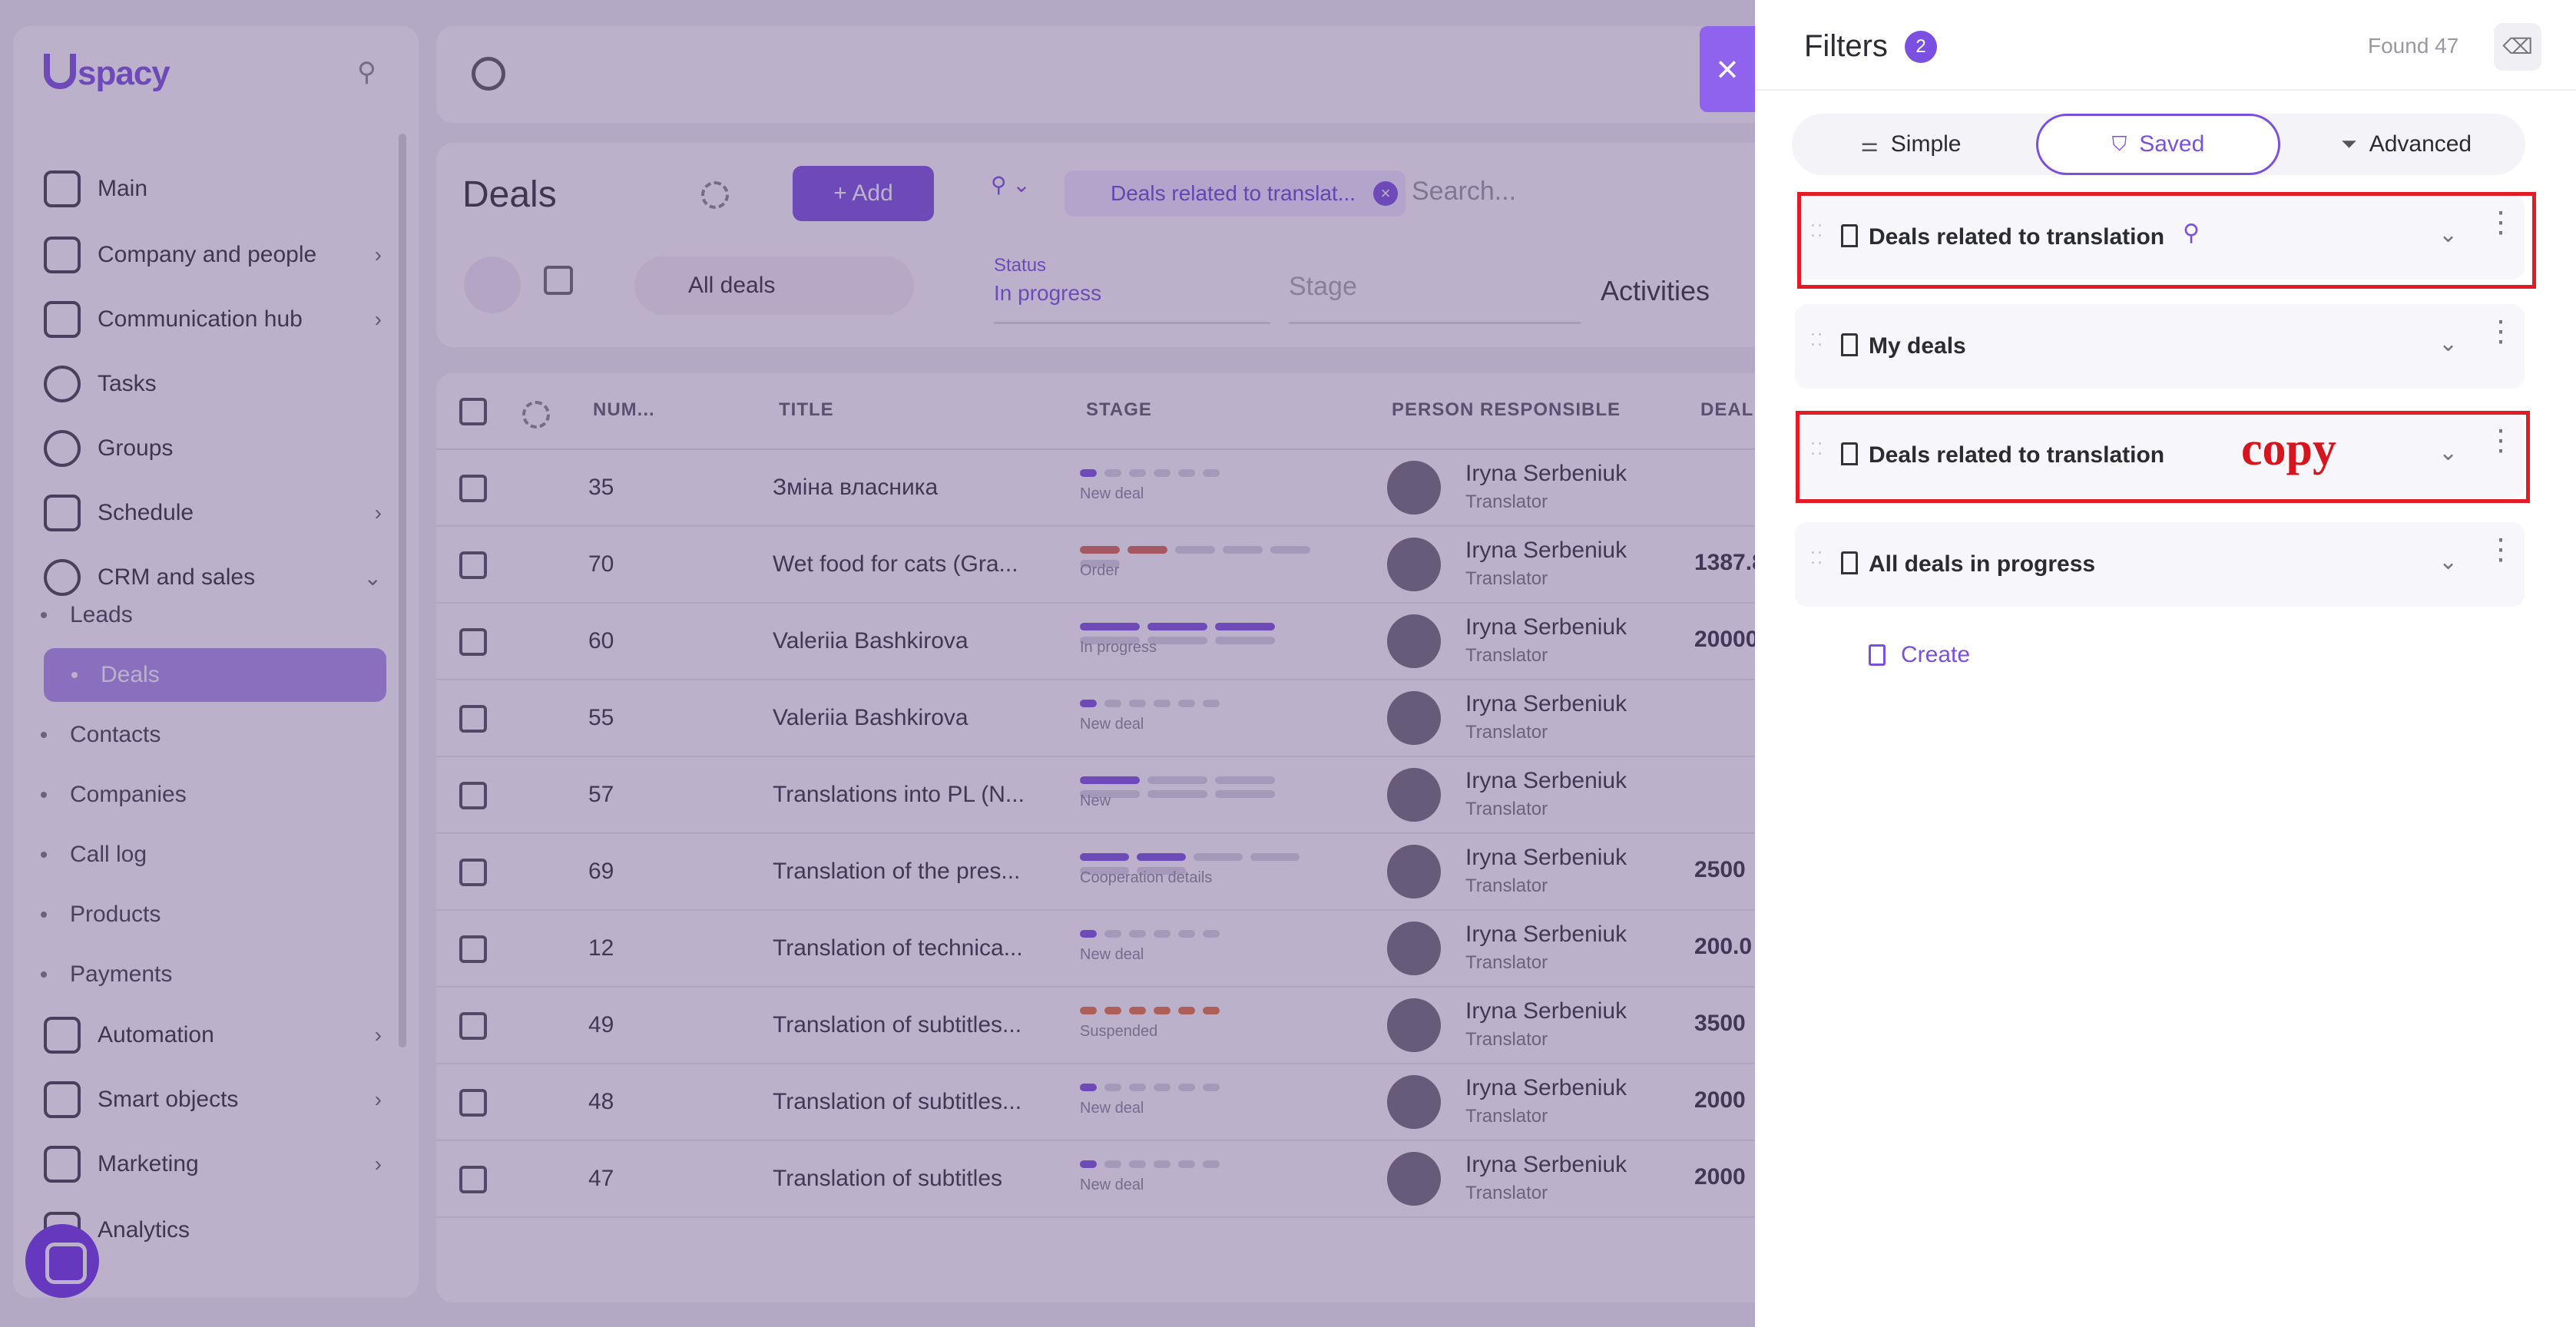 This screenshot has height=1327, width=2576. What do you see at coordinates (2160, 346) in the screenshot?
I see `saved-filter-item: ⁚⁚ My deals ⌄ ⋮` at bounding box center [2160, 346].